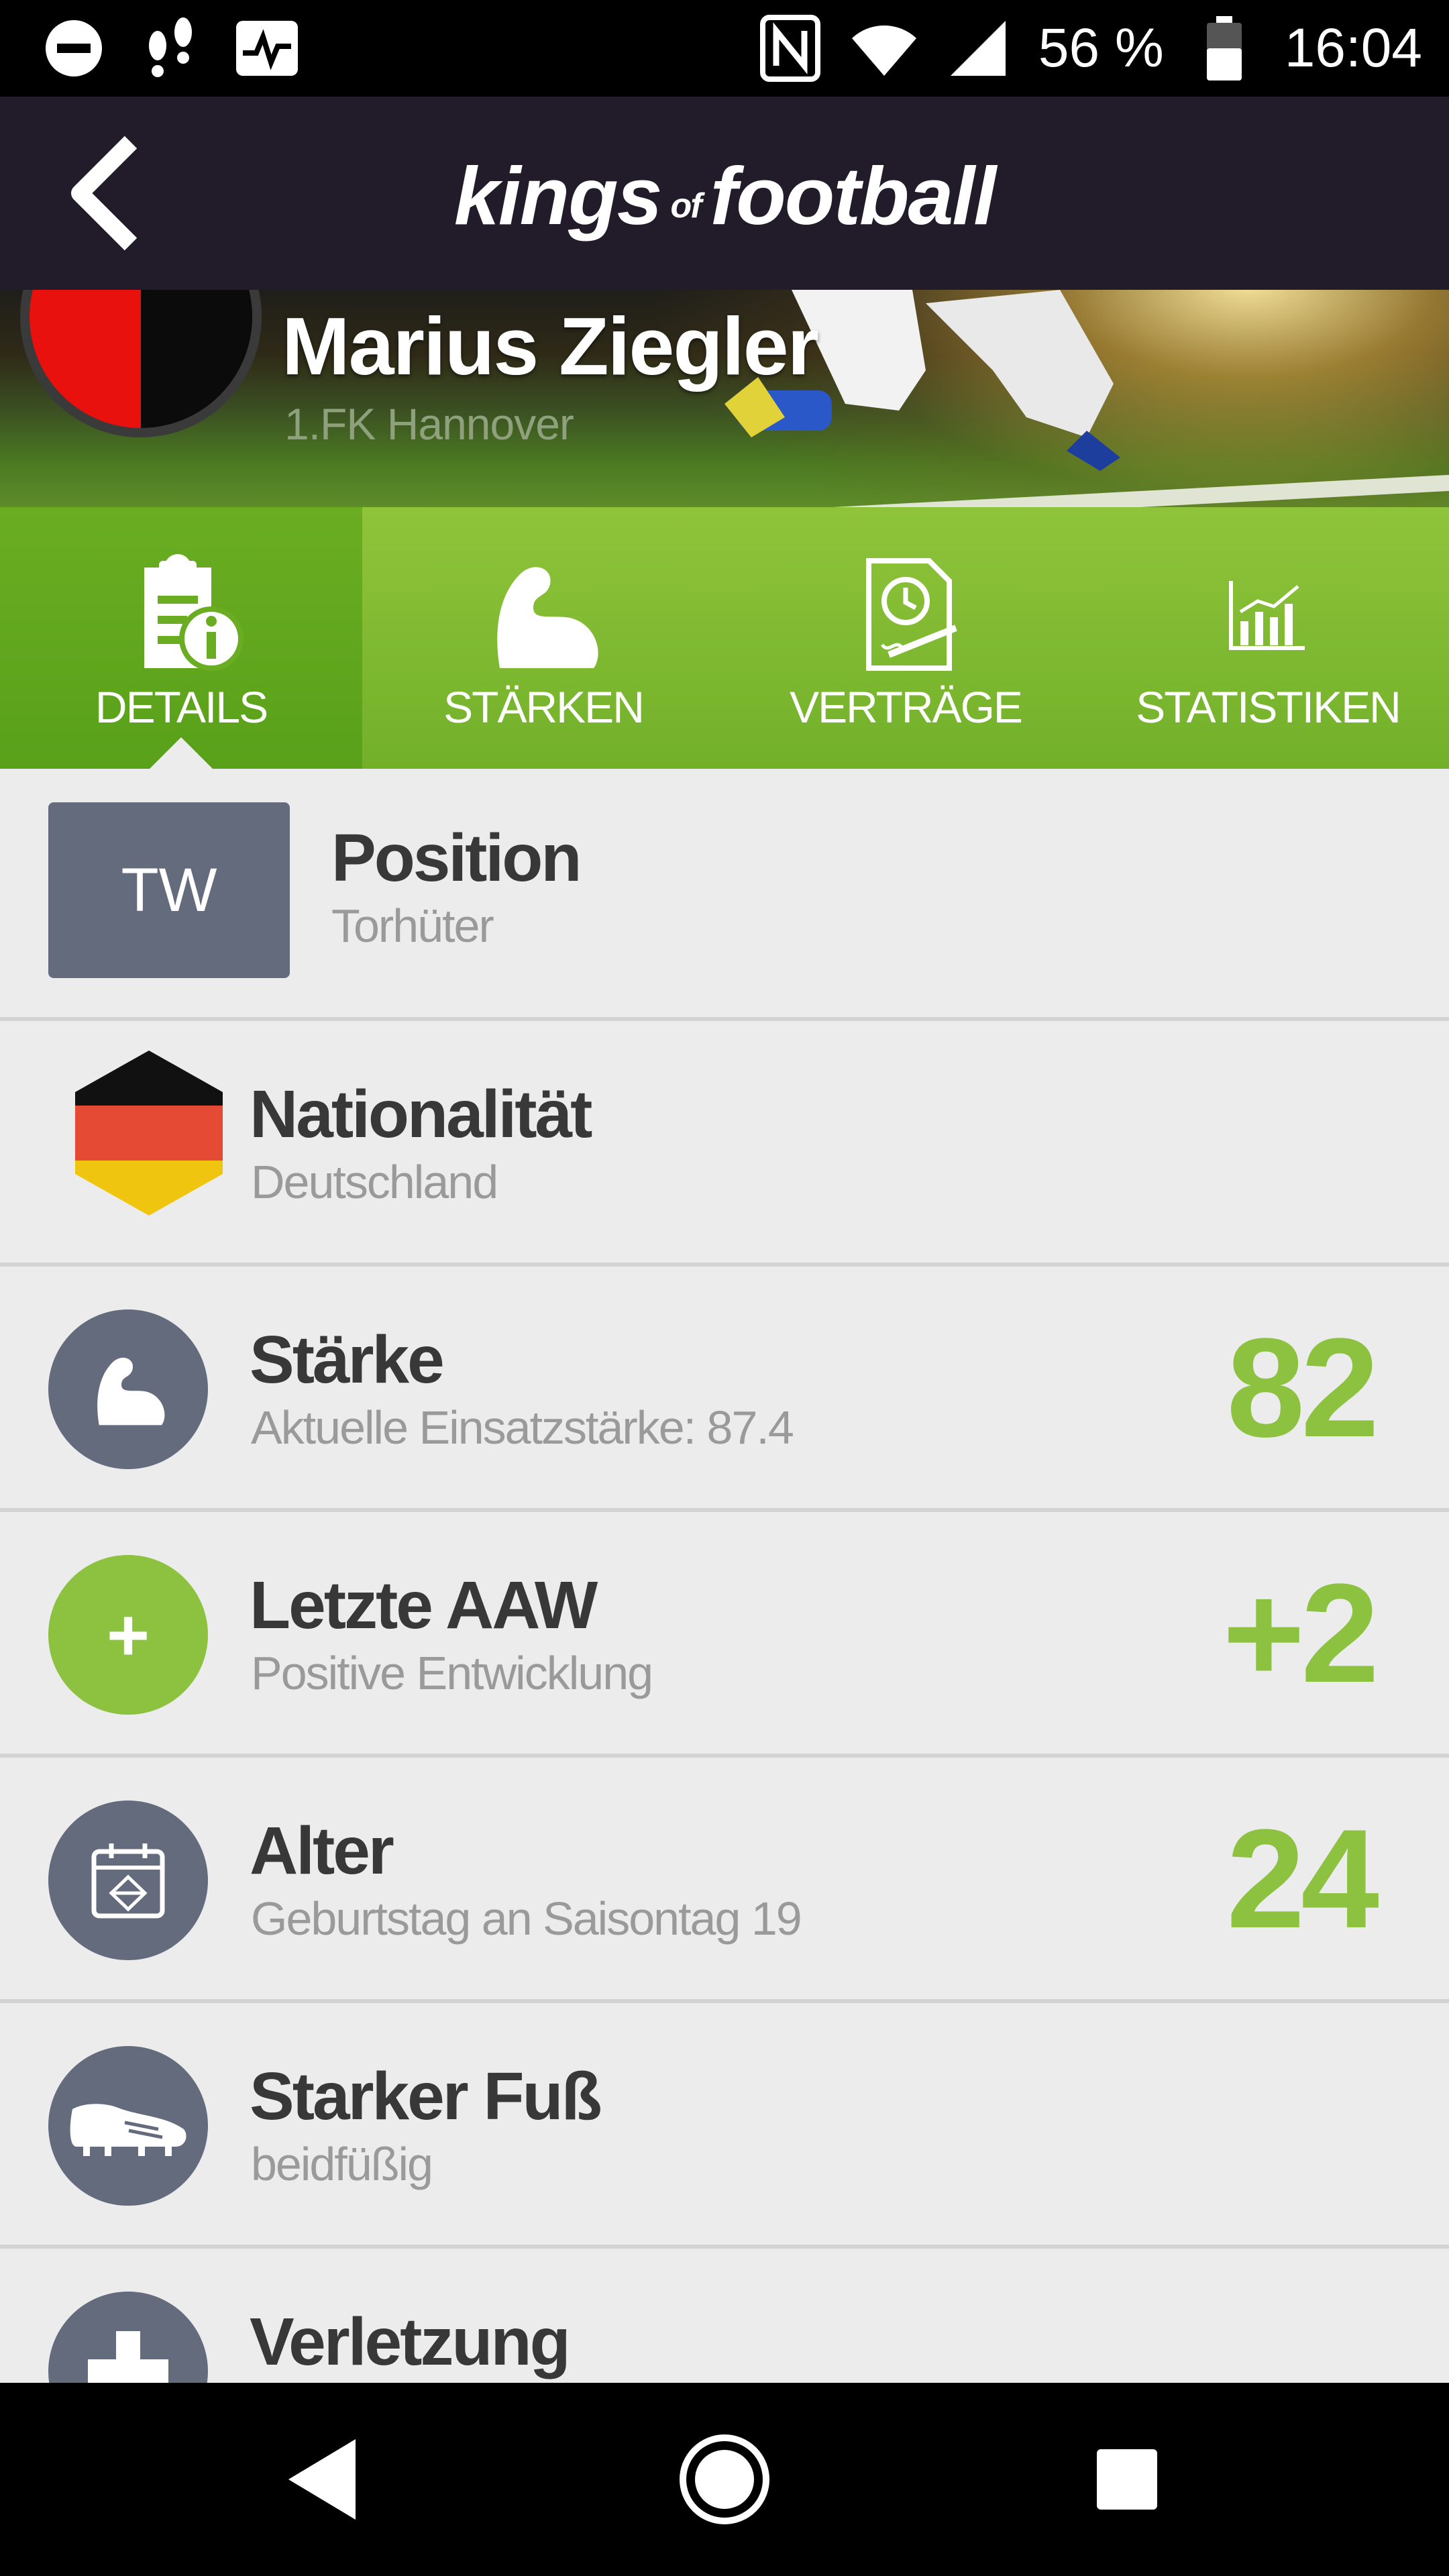 This screenshot has height=2576, width=1449. I want to click on tab-vertraege-label: VERTRÄGE, so click(906, 707).